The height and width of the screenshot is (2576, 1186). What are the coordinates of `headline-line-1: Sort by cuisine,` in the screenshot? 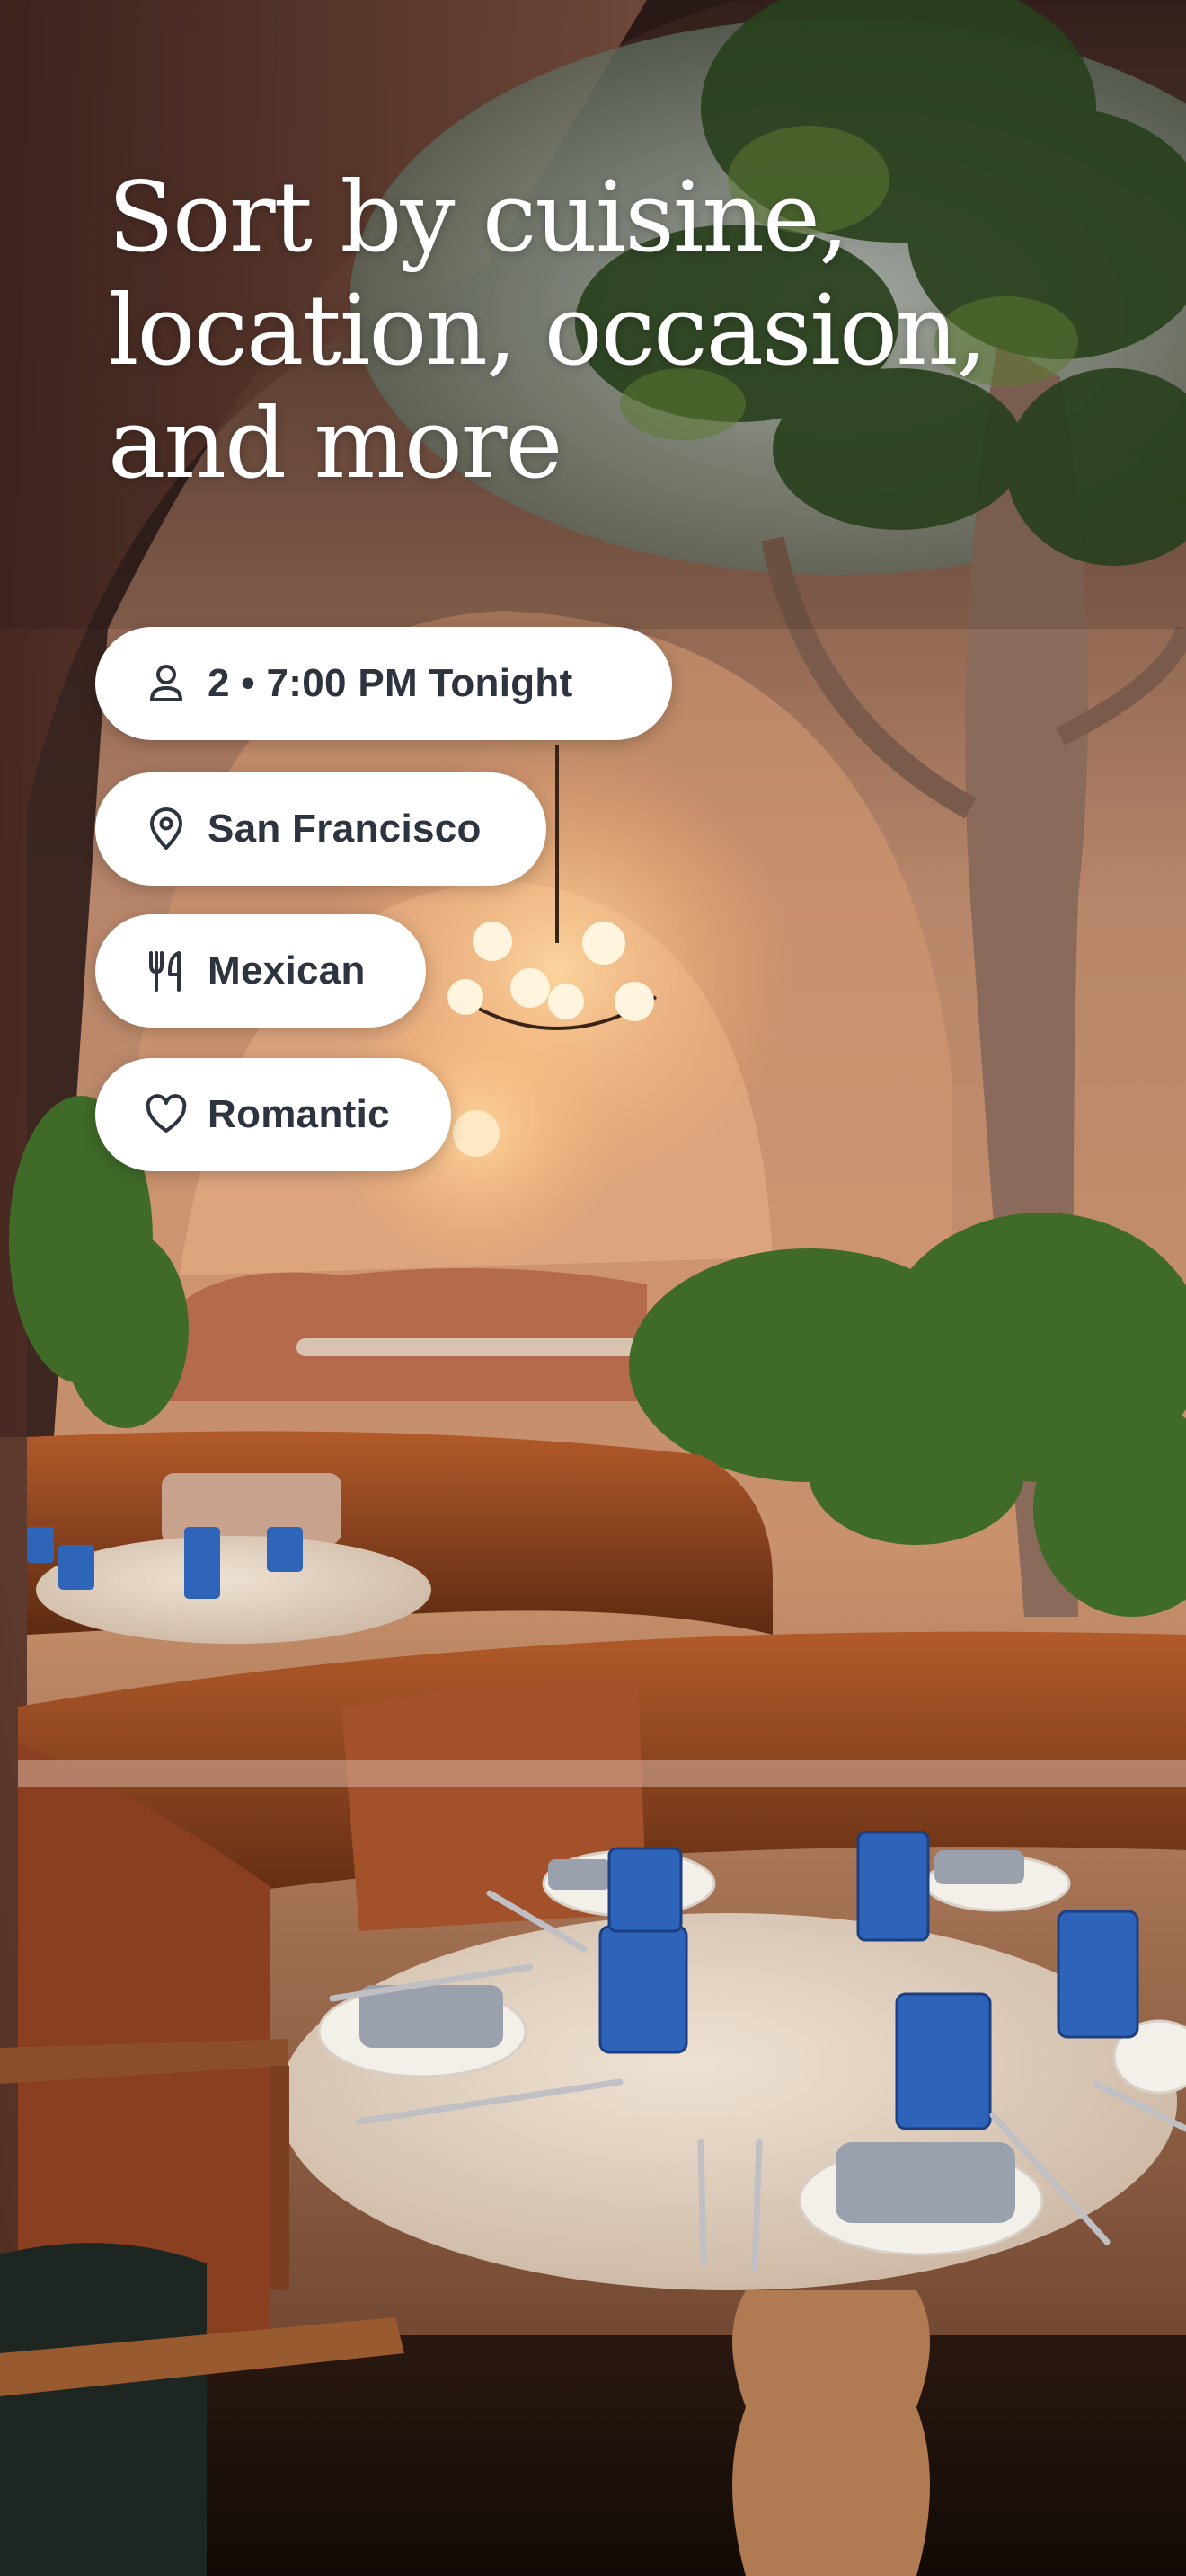 It's located at (478, 218).